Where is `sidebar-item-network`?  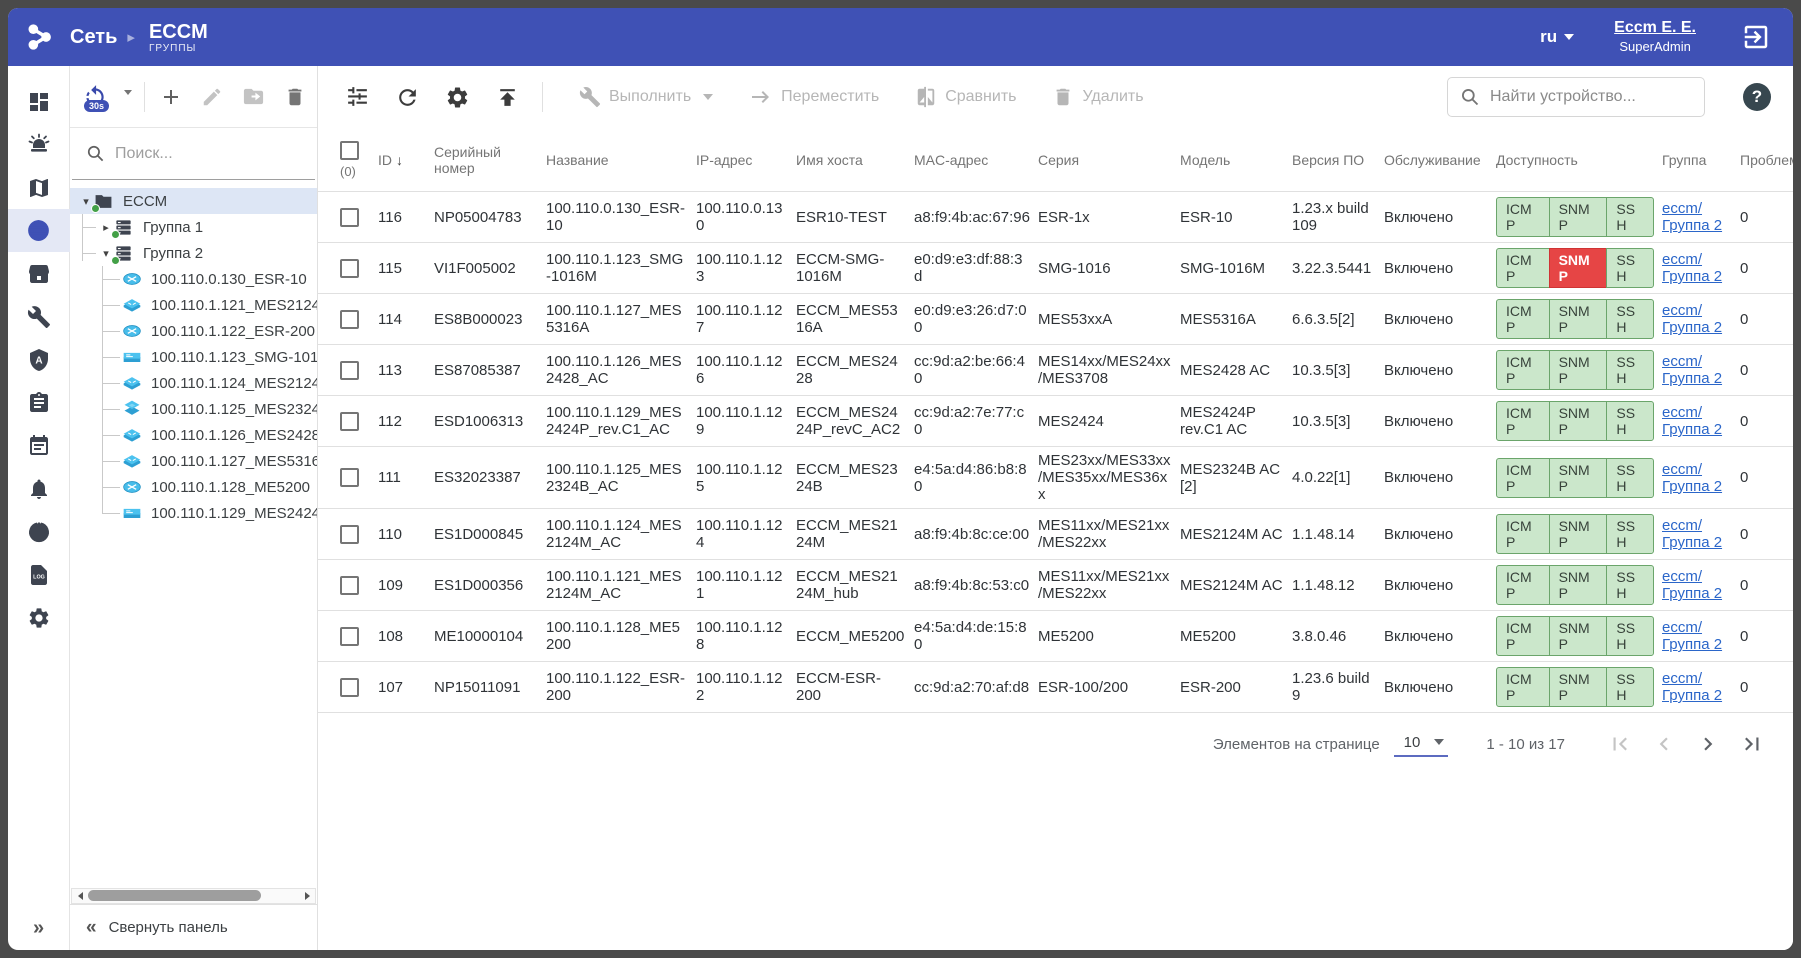 sidebar-item-network is located at coordinates (39, 230).